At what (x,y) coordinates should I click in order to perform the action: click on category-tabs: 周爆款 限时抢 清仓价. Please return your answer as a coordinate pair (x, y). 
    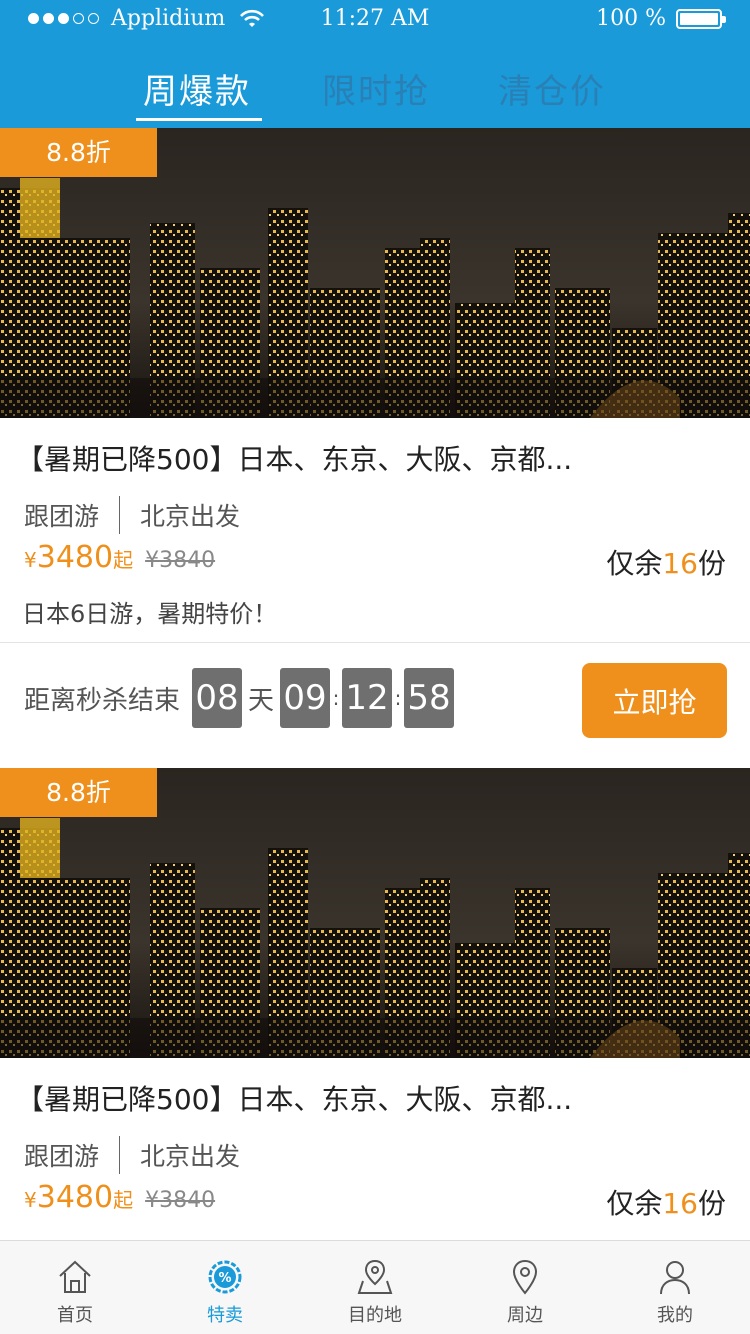
    Looking at the image, I should click on (375, 92).